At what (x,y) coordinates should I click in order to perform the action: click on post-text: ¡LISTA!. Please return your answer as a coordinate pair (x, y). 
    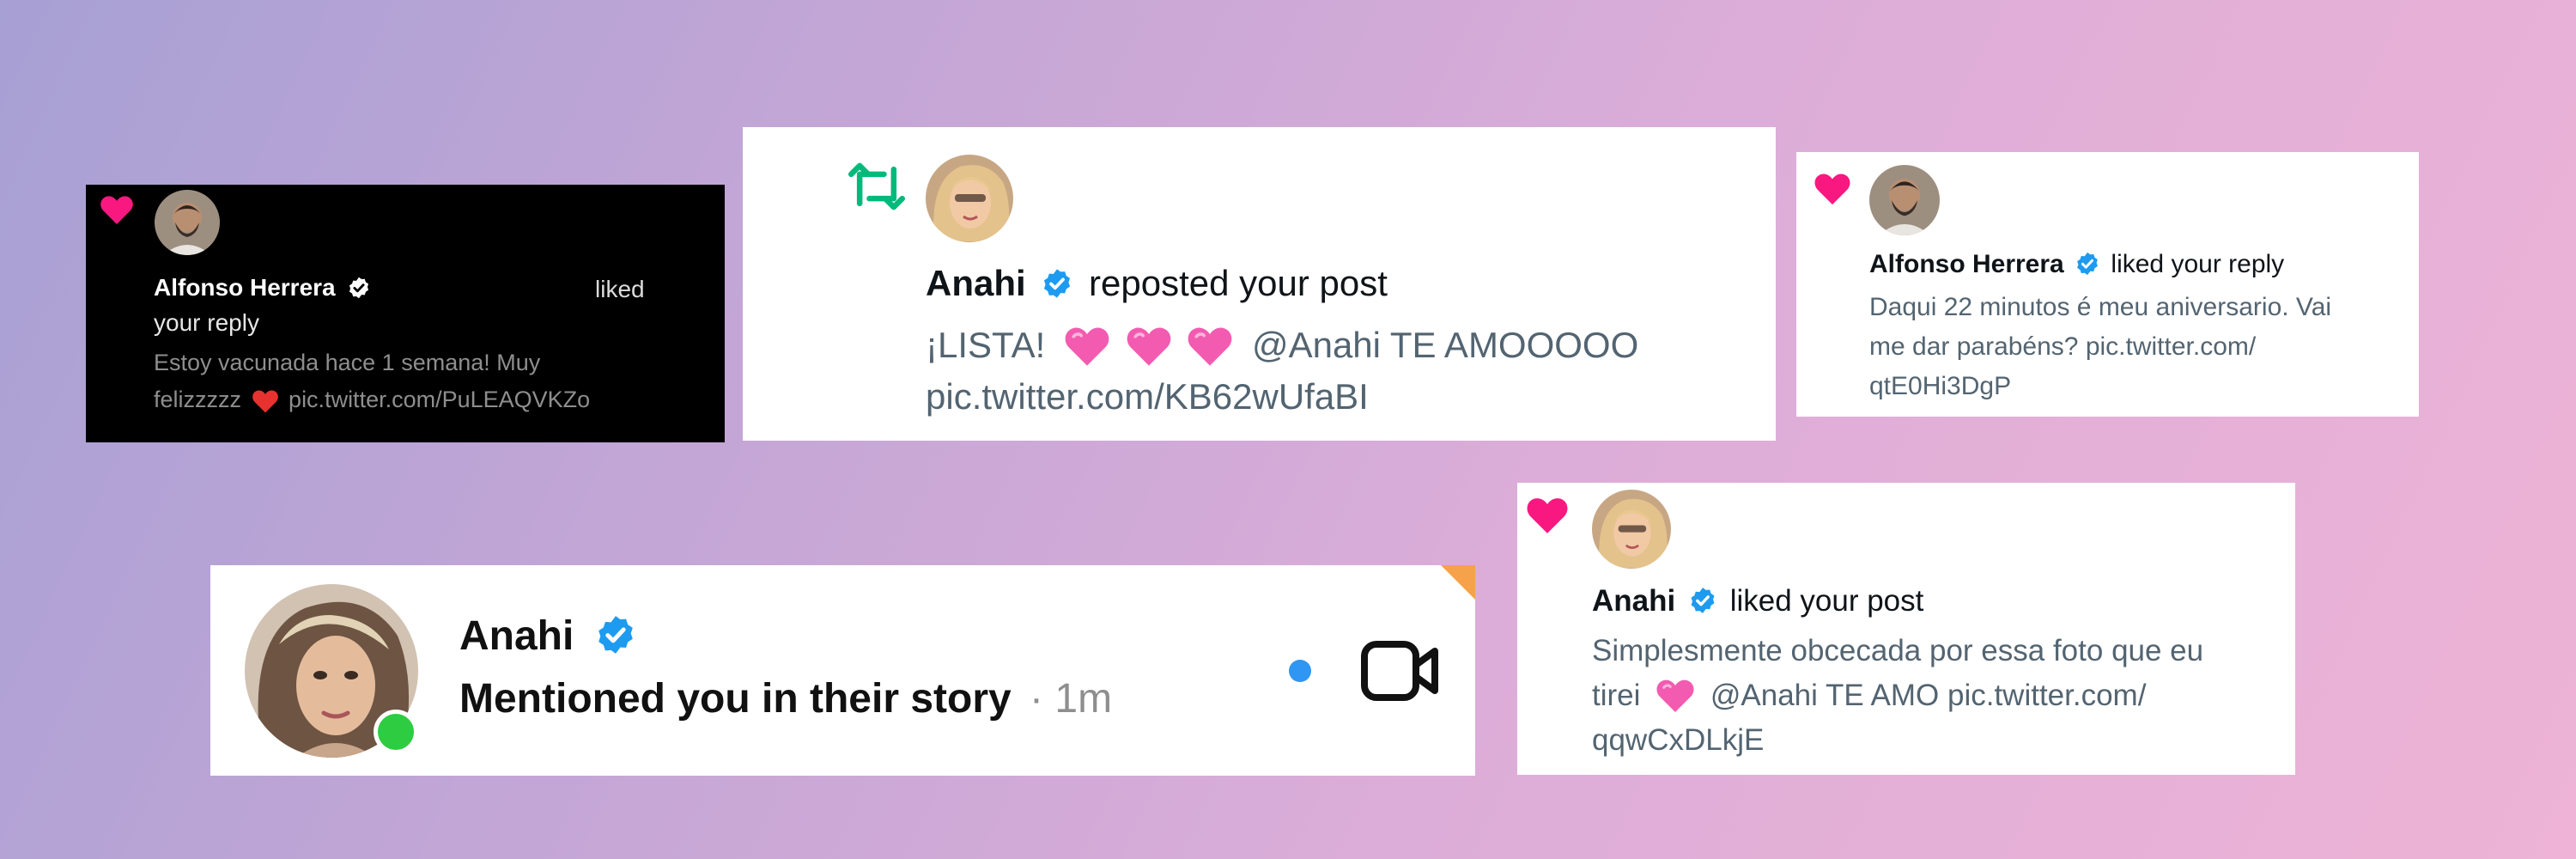
    Looking at the image, I should click on (986, 345).